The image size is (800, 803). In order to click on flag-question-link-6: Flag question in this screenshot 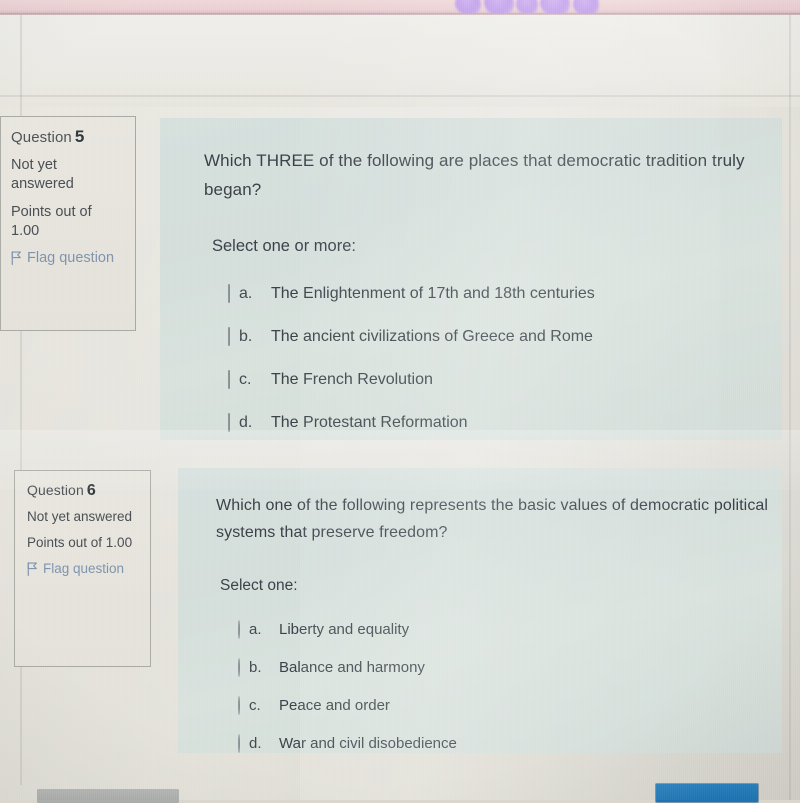, I will do `click(82, 569)`.